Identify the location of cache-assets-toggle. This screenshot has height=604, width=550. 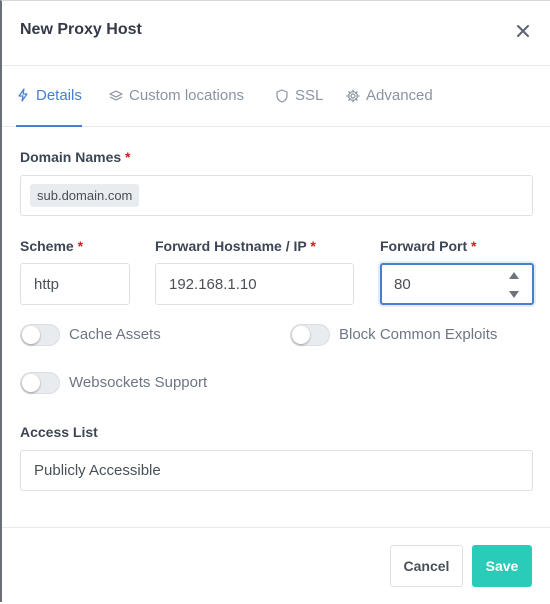
(40, 335).